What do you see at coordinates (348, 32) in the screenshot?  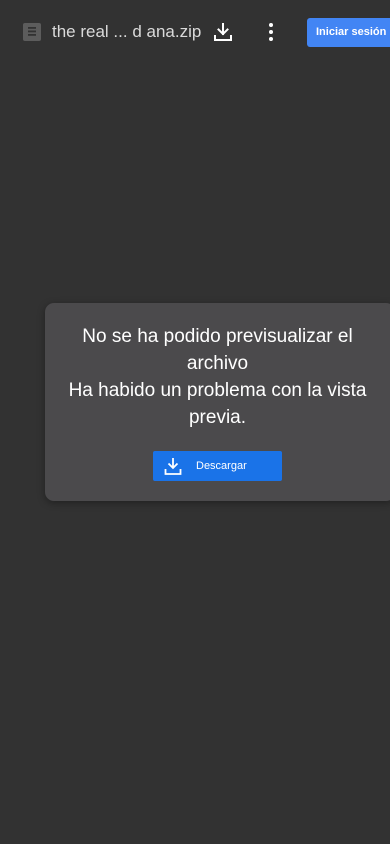 I see `sign-in-button: Iniciar sesión` at bounding box center [348, 32].